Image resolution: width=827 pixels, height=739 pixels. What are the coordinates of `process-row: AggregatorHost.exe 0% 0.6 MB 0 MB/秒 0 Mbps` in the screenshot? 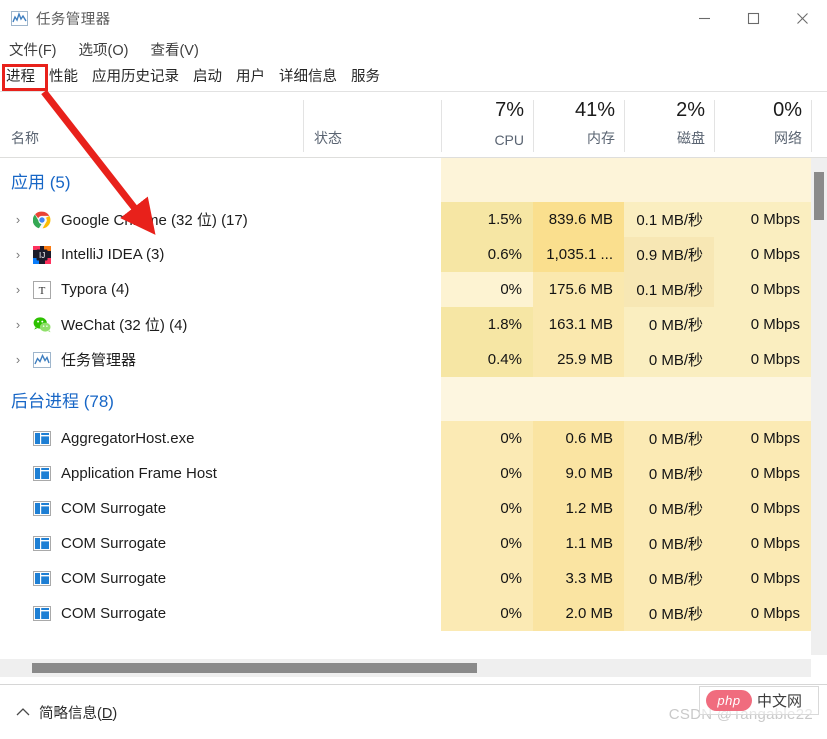 It's located at (405, 438).